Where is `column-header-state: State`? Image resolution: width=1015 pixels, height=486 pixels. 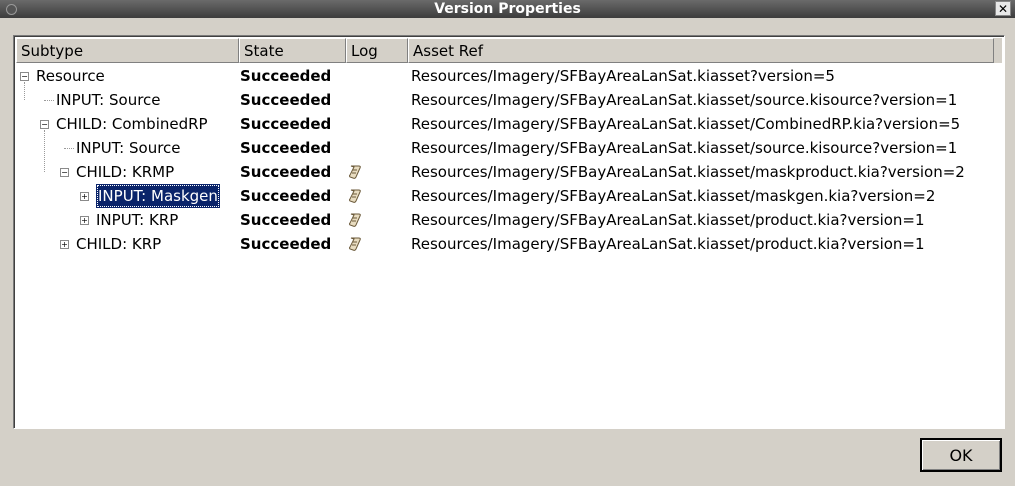 column-header-state: State is located at coordinates (292, 50).